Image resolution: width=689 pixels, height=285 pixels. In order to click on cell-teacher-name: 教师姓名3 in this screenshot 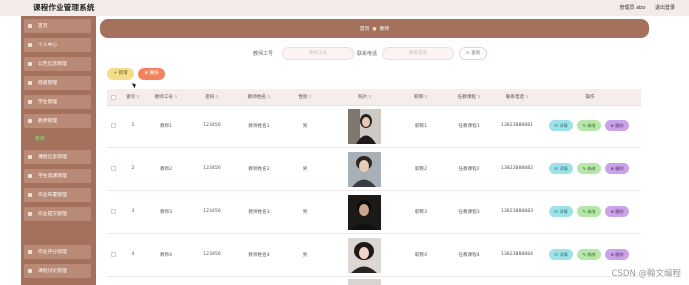, I will do `click(259, 212)`.